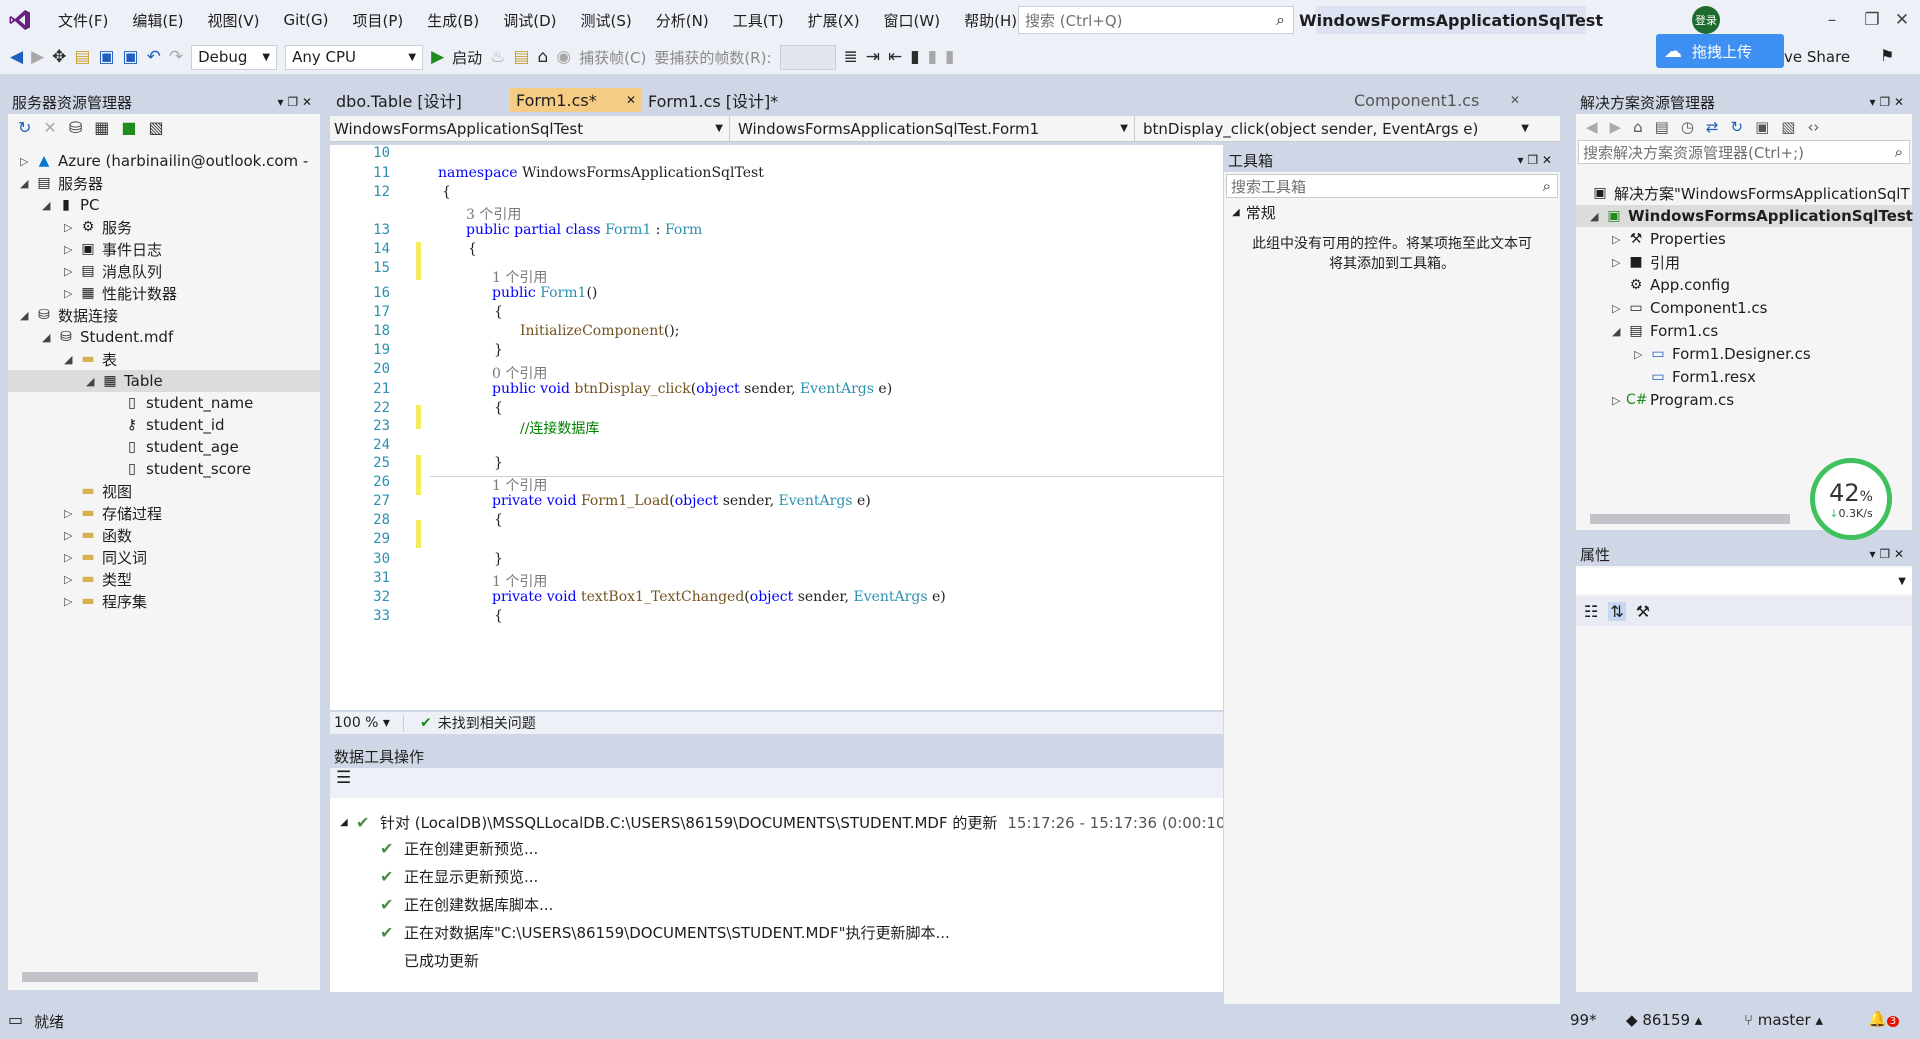 The image size is (1920, 1039). What do you see at coordinates (1643, 611) in the screenshot?
I see `property-pages-icon: ⚒` at bounding box center [1643, 611].